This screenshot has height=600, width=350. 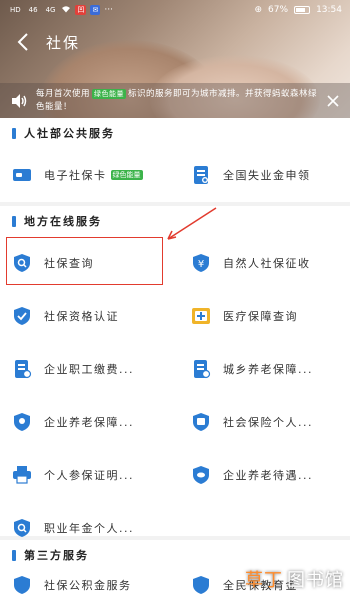 I want to click on speaker-icon, so click(x=19, y=100).